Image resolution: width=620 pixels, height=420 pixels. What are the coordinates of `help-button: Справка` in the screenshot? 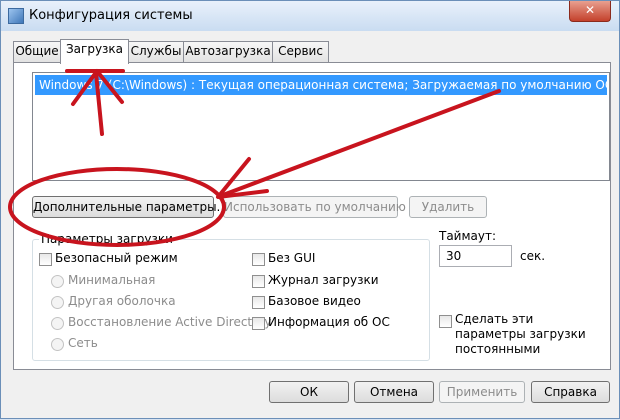 It's located at (570, 392).